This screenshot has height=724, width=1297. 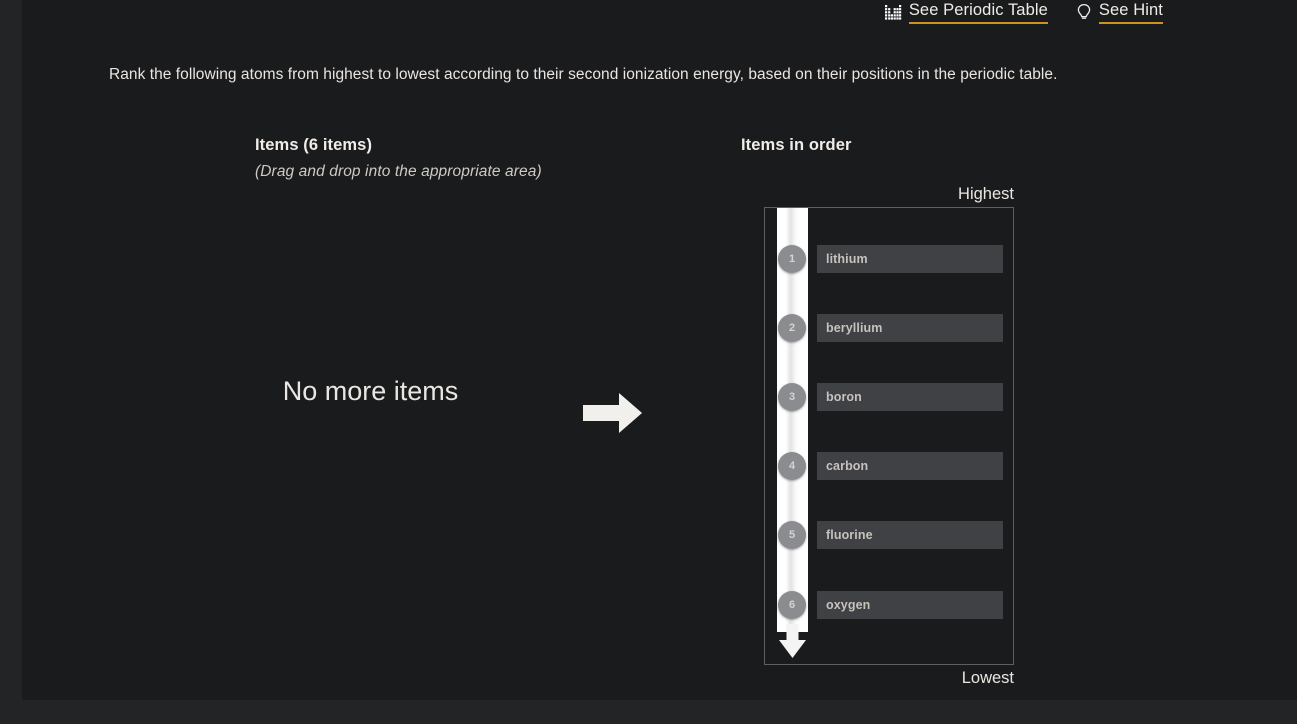 I want to click on order-panel-title: Items in order, so click(x=796, y=145).